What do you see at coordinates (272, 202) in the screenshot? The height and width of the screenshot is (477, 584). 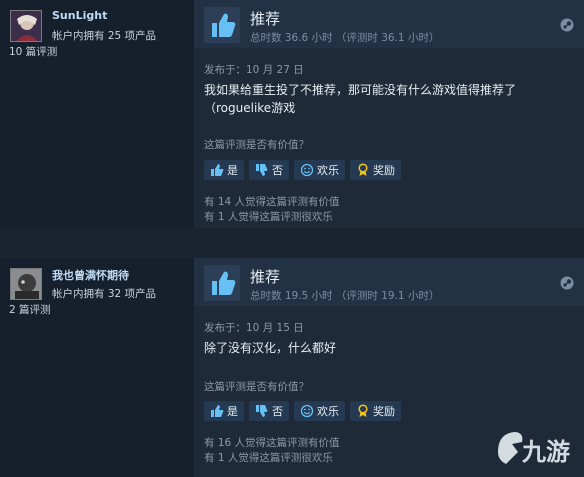 I see `helpful-stat: 有 14 人觉得这篇评测有价值` at bounding box center [272, 202].